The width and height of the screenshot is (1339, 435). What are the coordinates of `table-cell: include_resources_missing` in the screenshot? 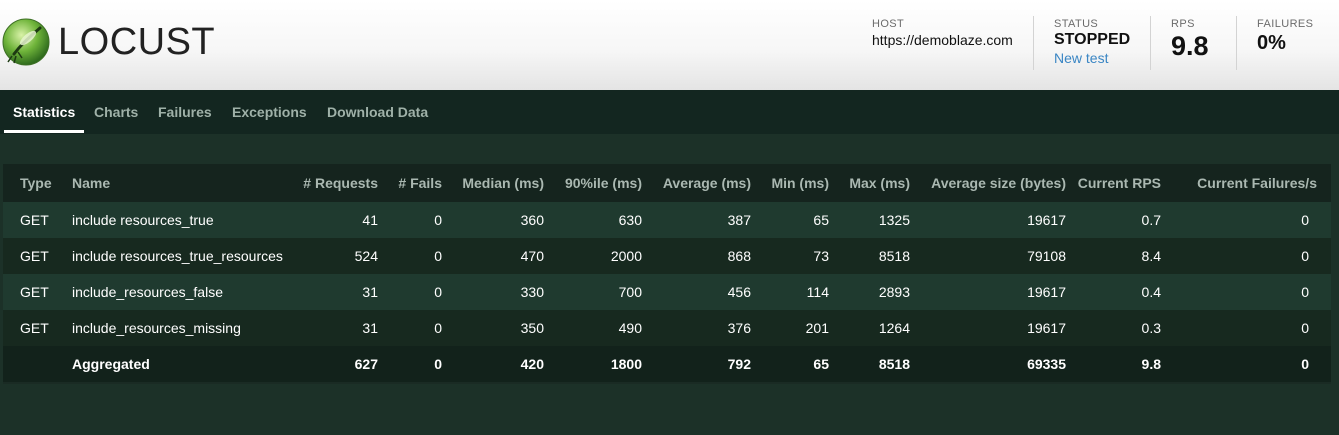 It's located at (181, 328).